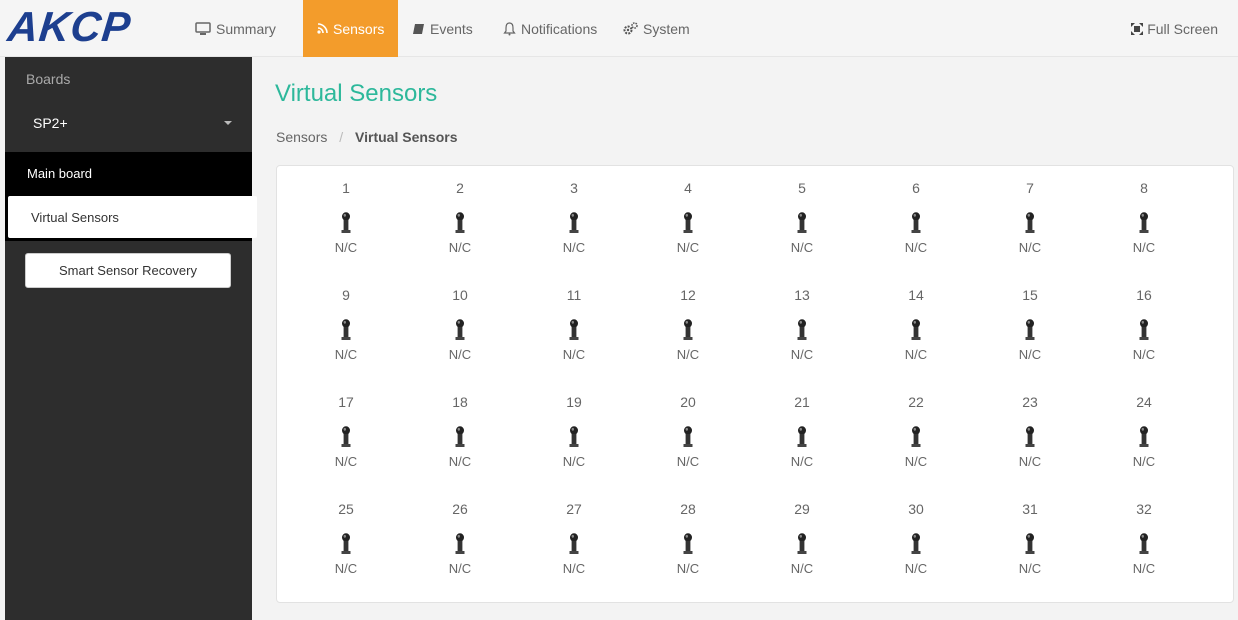 Image resolution: width=1238 pixels, height=620 pixels. I want to click on sensor-tile: 24 N/C, so click(1144, 445).